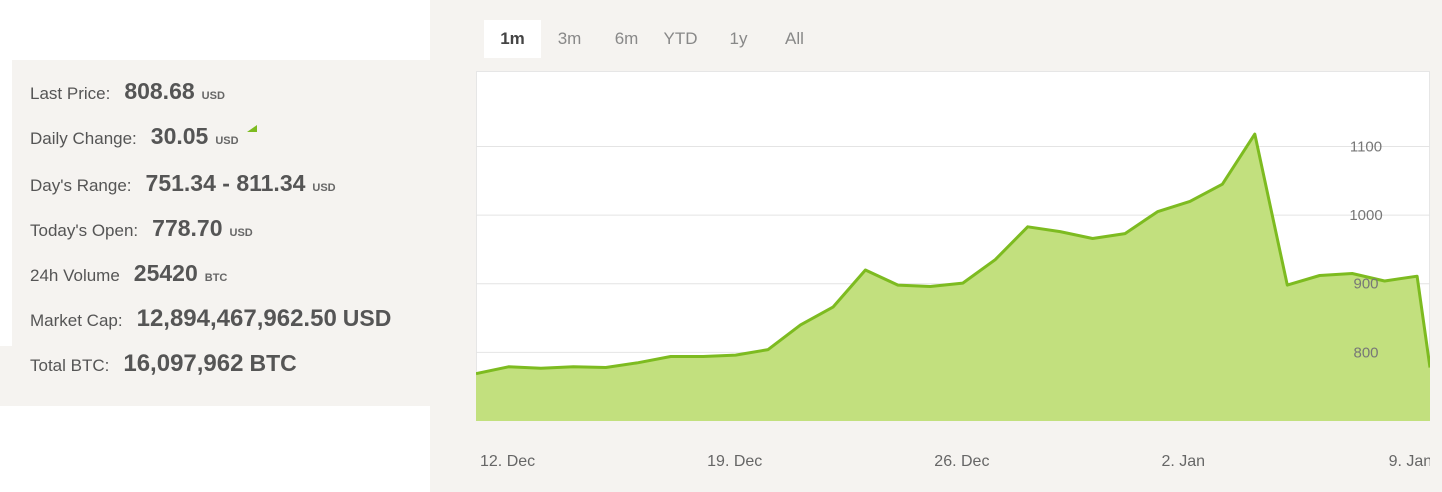  Describe the element at coordinates (128, 273) in the screenshot. I see `stat-24h-volume: 24h Volume 25420 BTC` at that location.